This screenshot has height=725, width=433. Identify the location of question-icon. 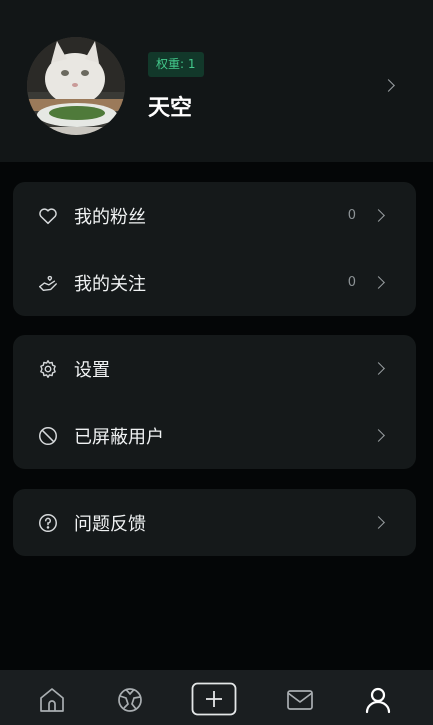
(48, 523).